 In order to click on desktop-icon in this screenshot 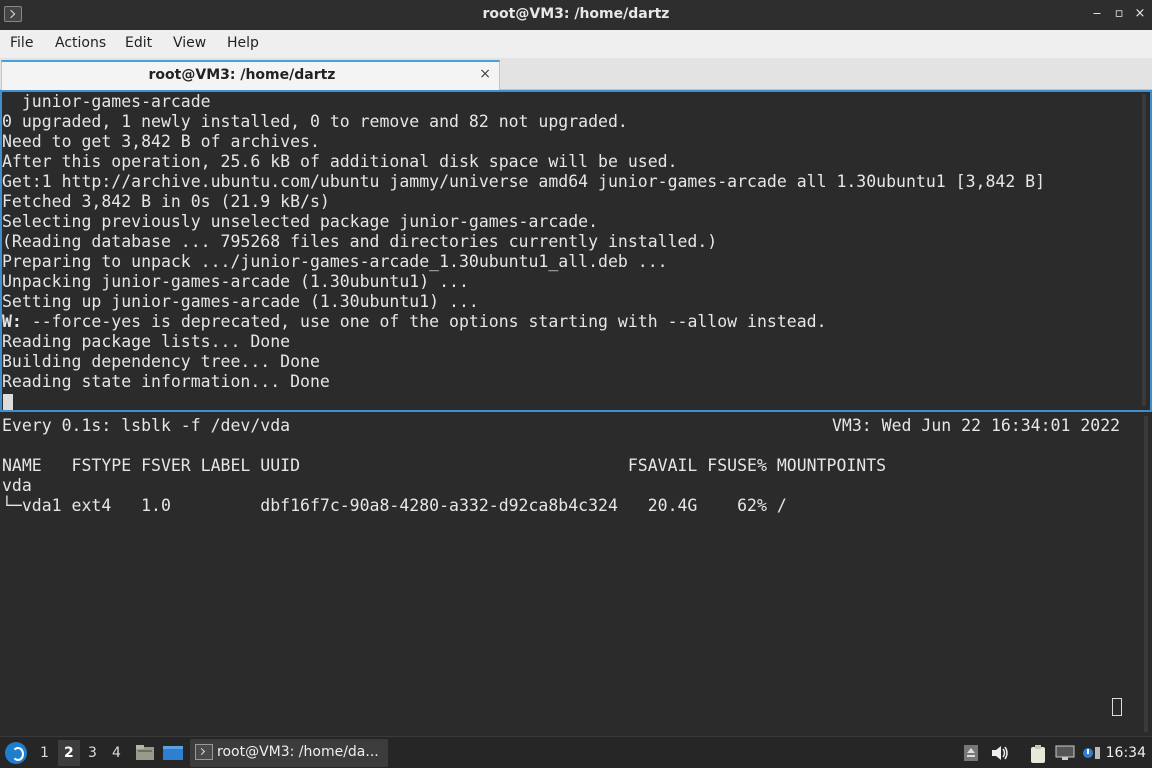, I will do `click(172, 753)`.